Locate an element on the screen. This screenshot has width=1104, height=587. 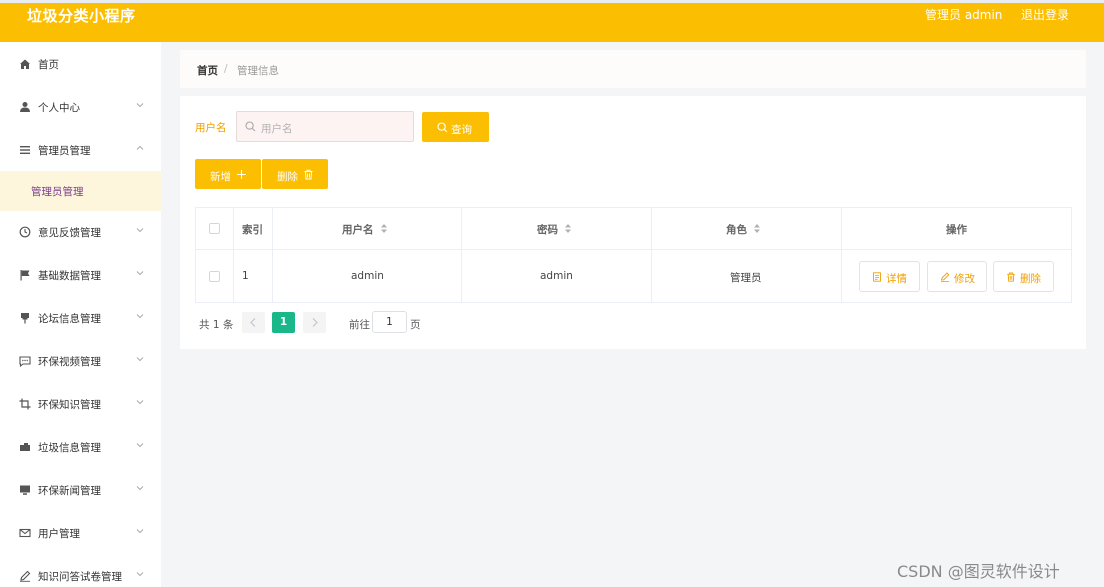
header-cell-password: 密码 is located at coordinates (557, 228).